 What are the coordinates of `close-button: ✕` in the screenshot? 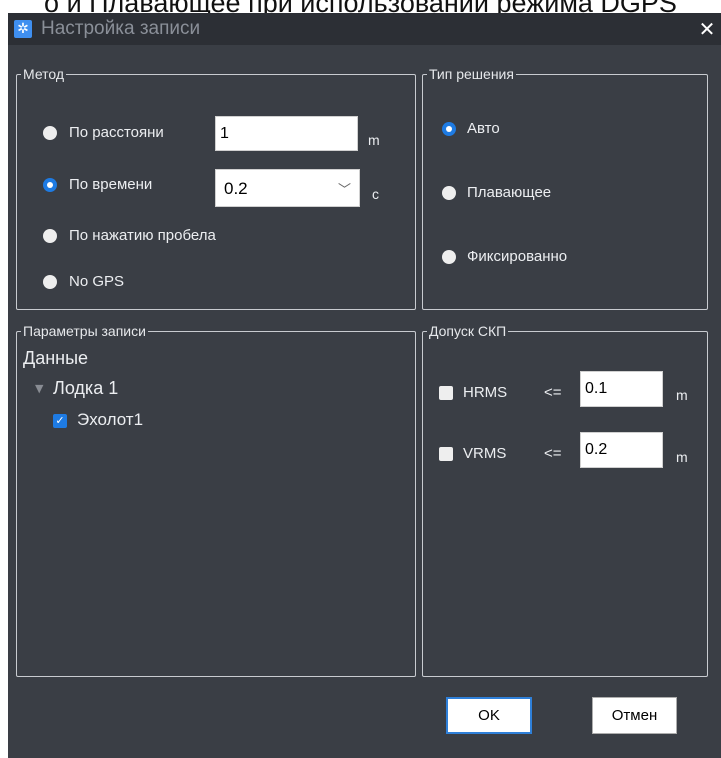 It's located at (707, 29).